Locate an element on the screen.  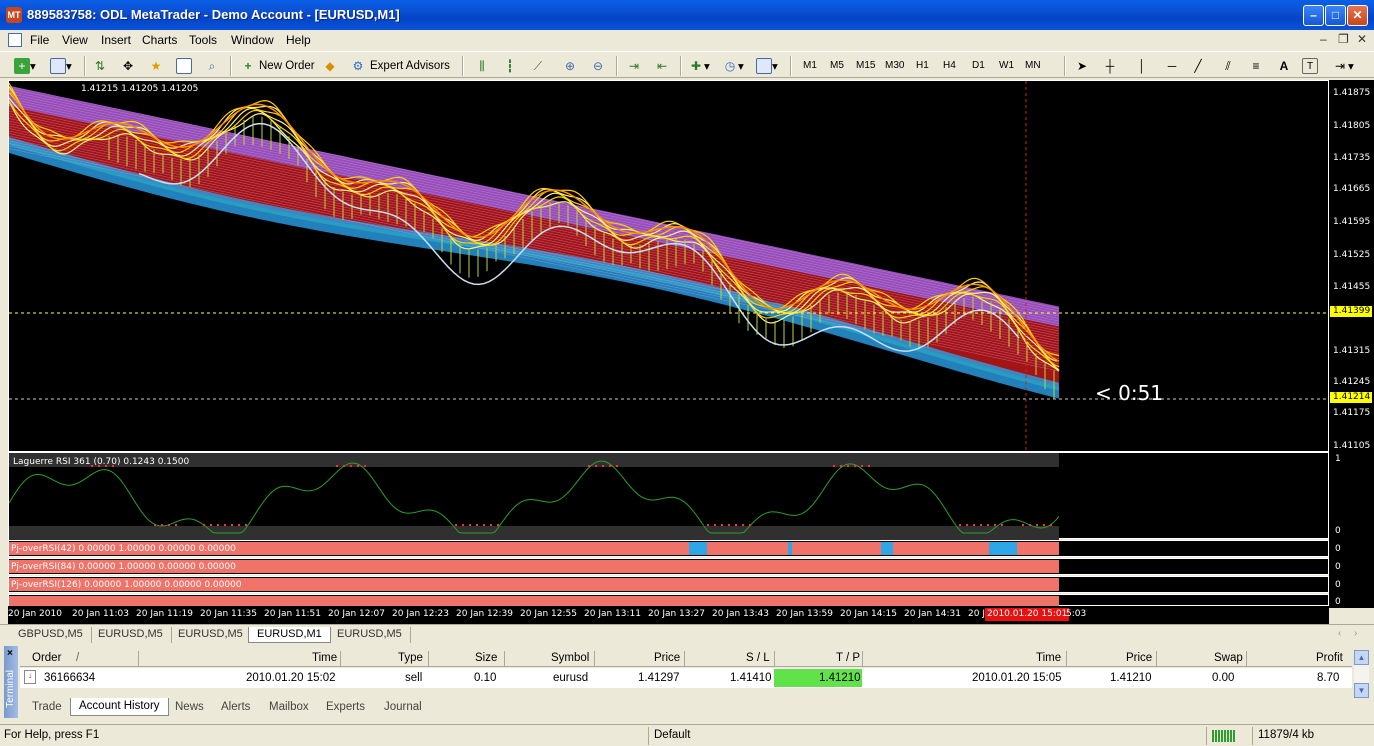
col-sort-indicator: / is located at coordinates (78, 658).